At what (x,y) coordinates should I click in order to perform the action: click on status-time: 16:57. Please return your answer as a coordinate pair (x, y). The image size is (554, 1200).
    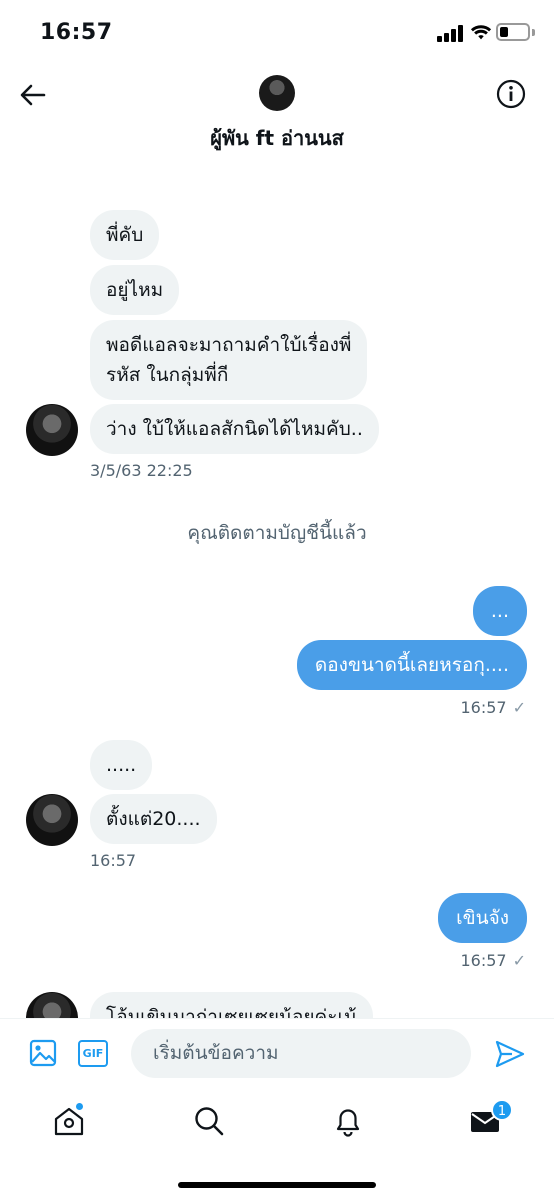
    Looking at the image, I should click on (76, 32).